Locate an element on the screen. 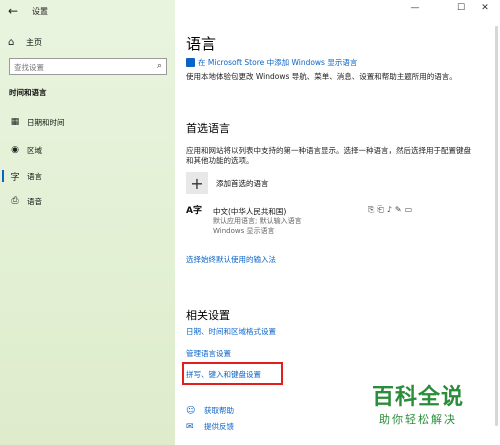 This screenshot has width=500, height=445. minimize-button: — is located at coordinates (415, 8).